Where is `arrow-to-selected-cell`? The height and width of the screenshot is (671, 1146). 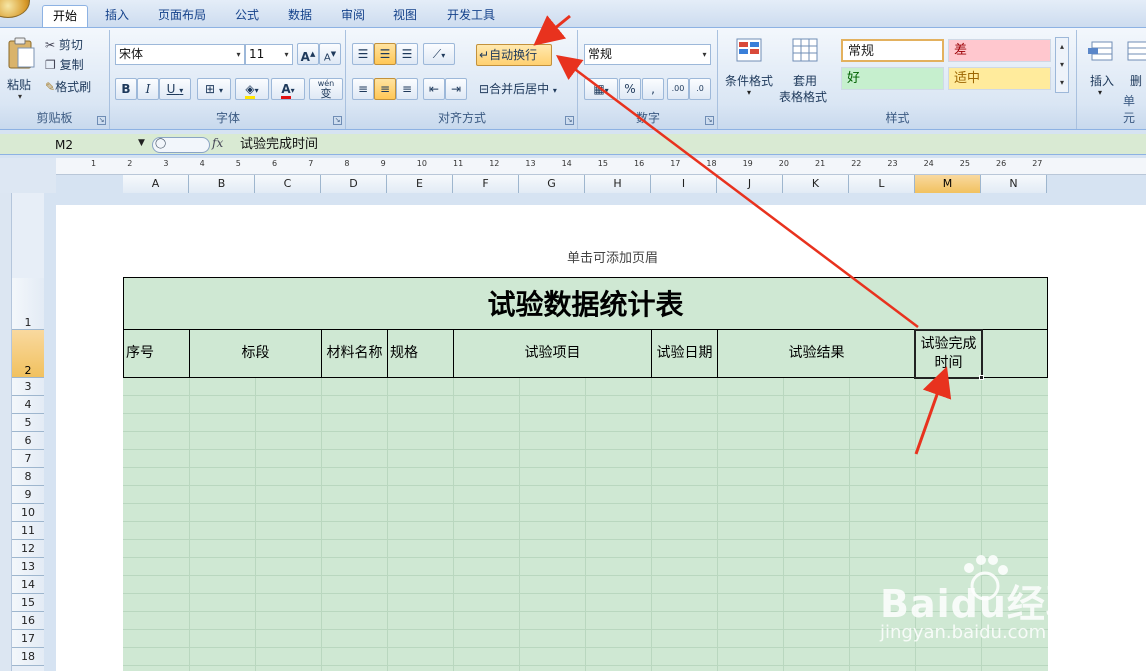
arrow-to-selected-cell is located at coordinates (933, 410).